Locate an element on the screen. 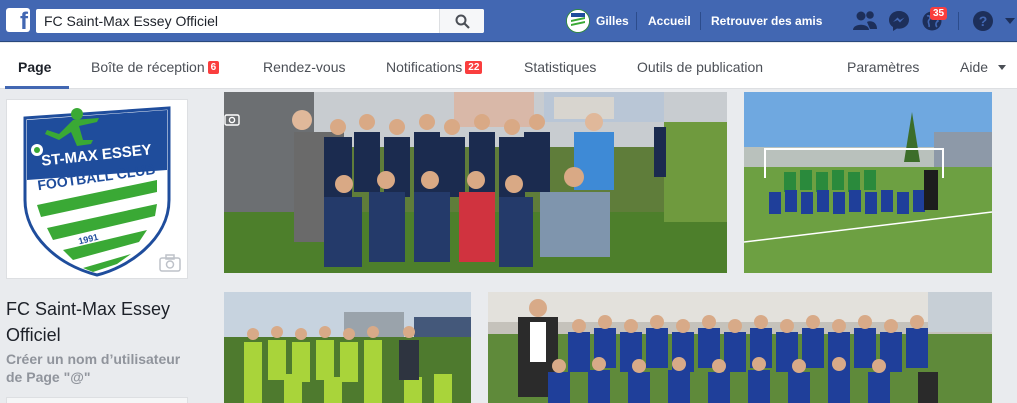 The image size is (1017, 403). account-caret-icon is located at coordinates (1010, 21).